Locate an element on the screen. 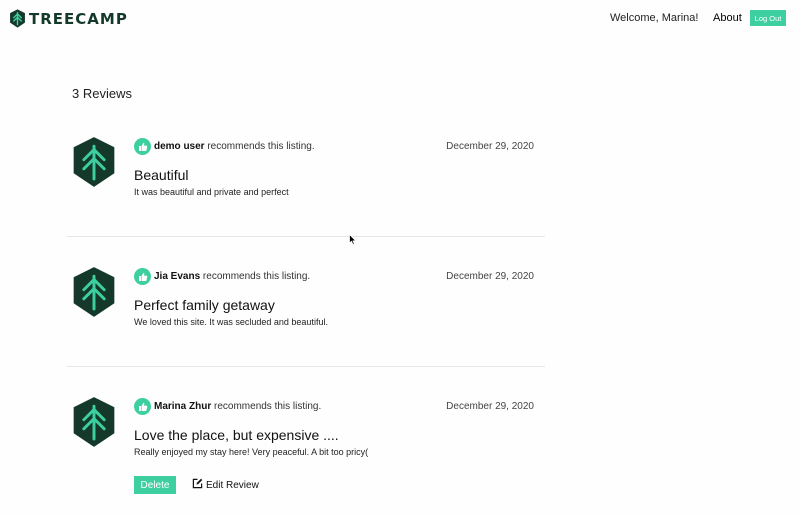 Image resolution: width=800 pixels, height=516 pixels. reviewer-name: Marina Zhur is located at coordinates (183, 406).